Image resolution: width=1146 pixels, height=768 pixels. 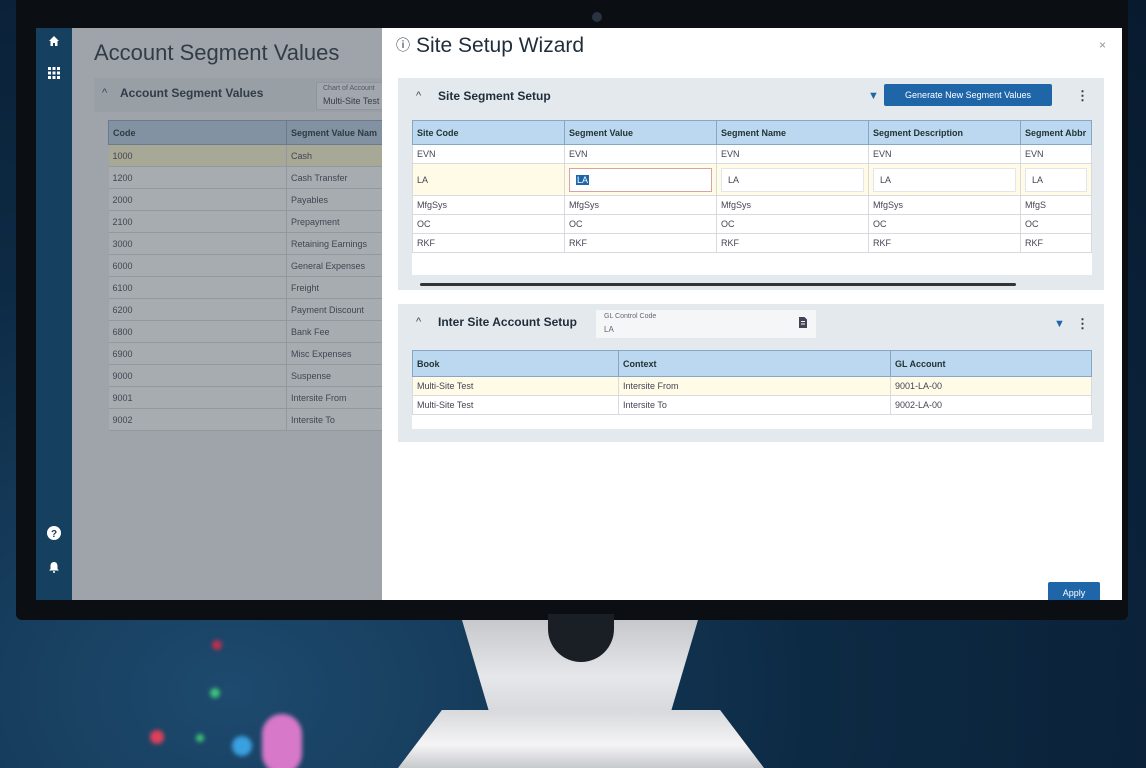 I want to click on cell: Intersite To, so click(x=754, y=405).